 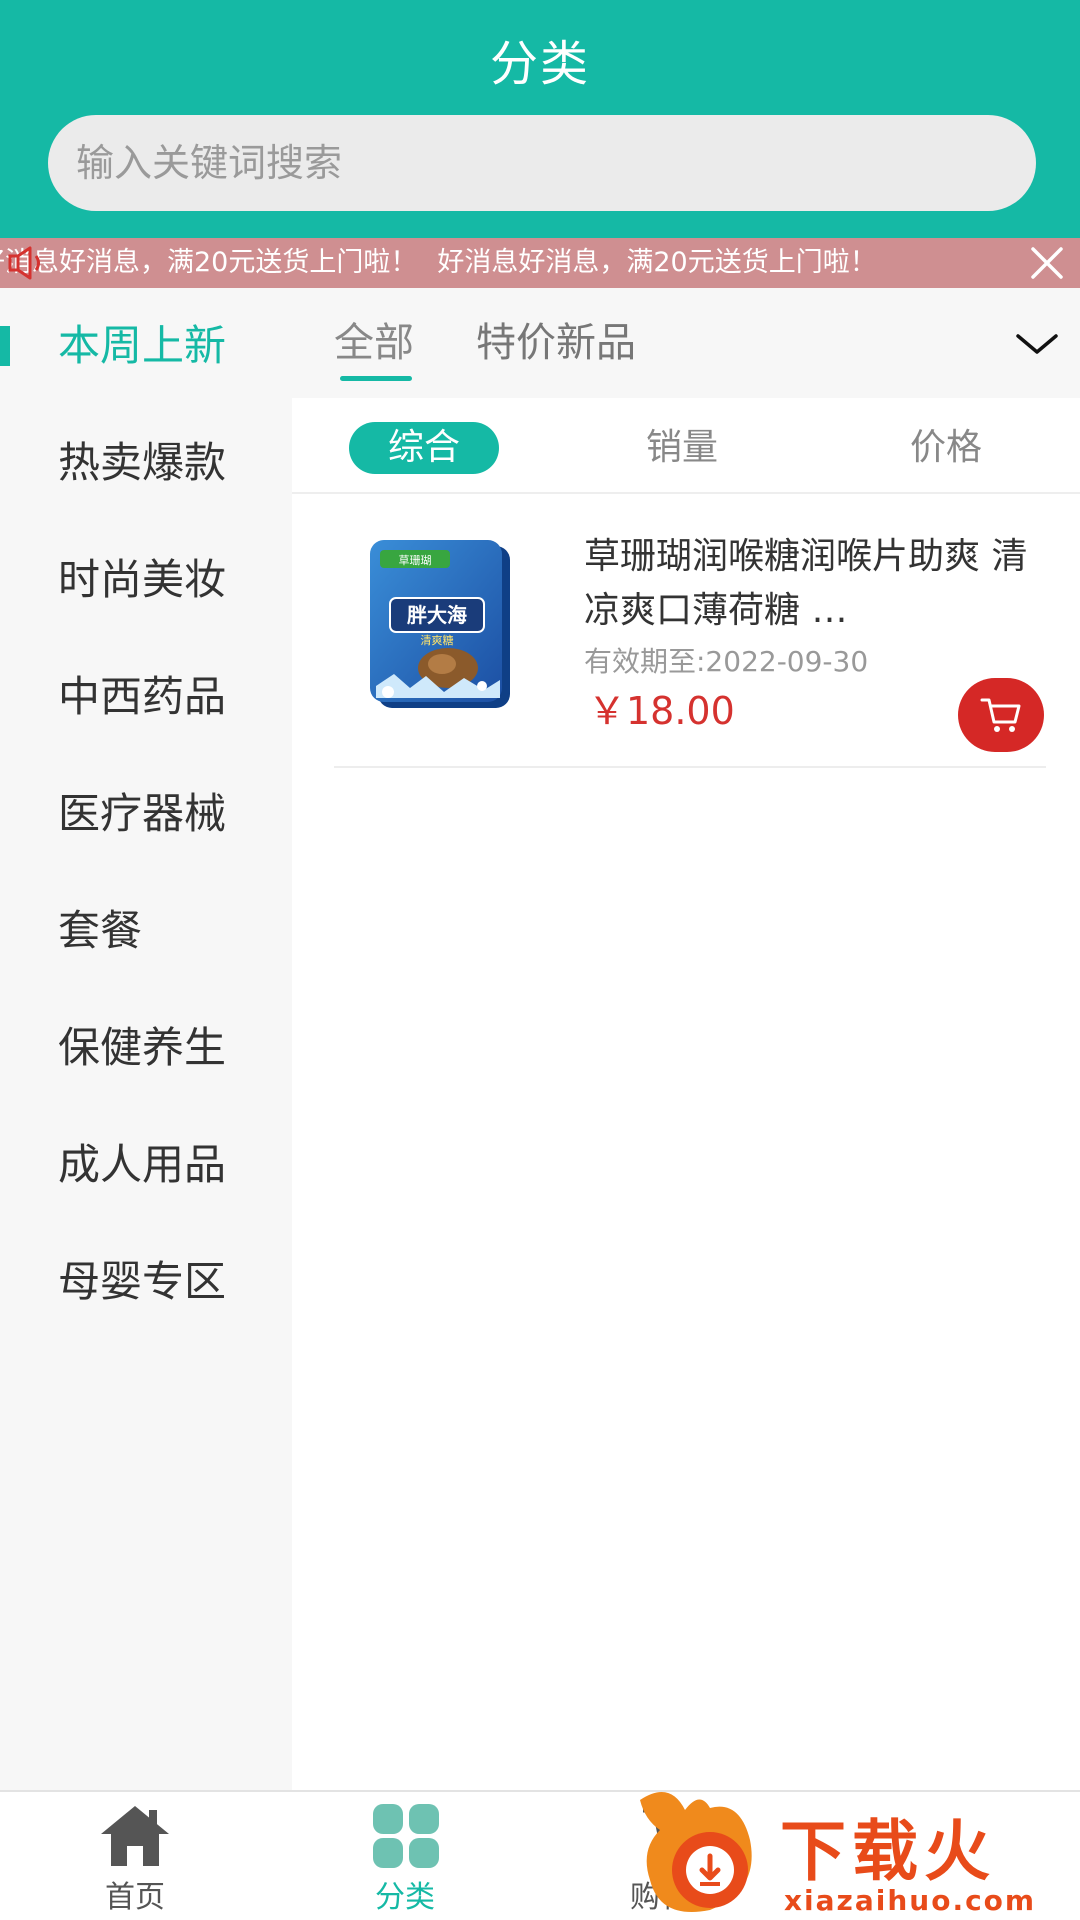 I want to click on sidebar-item-hot-sales: 热卖爆款, so click(x=146, y=463).